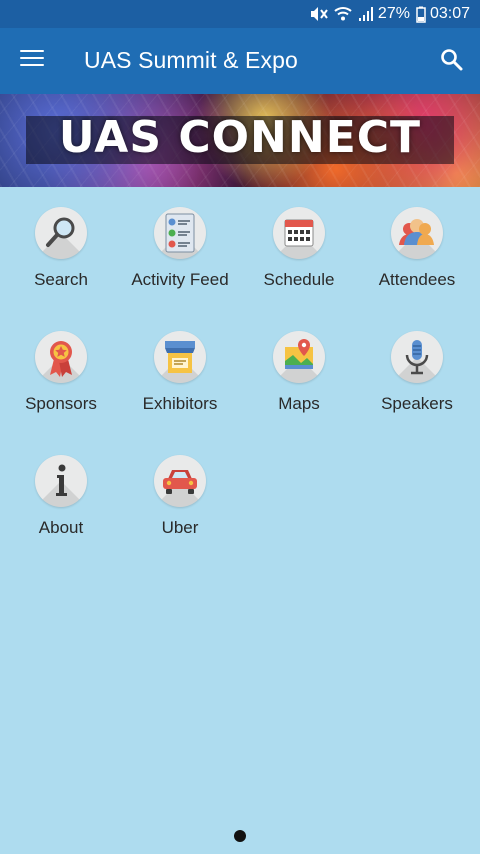 This screenshot has height=854, width=480. What do you see at coordinates (180, 527) in the screenshot?
I see `tile-label: Uber` at bounding box center [180, 527].